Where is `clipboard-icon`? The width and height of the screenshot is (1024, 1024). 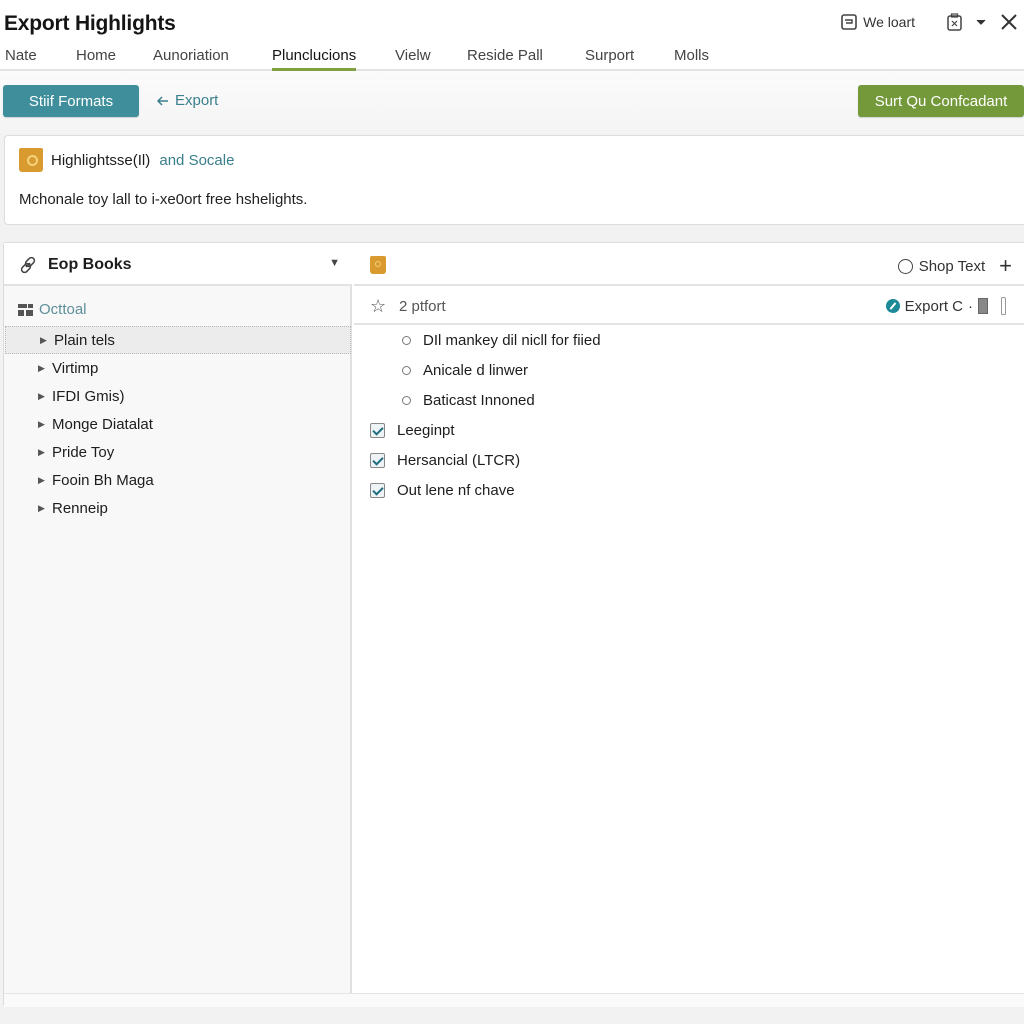 clipboard-icon is located at coordinates (954, 22).